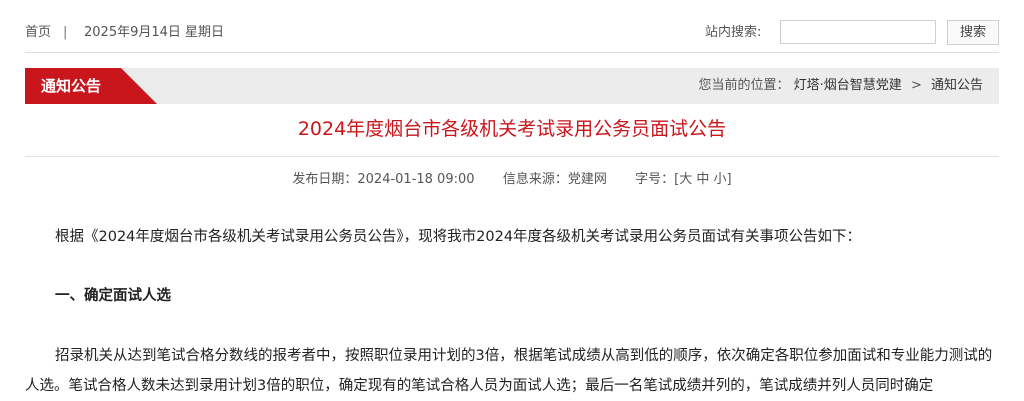 The image size is (1024, 401). What do you see at coordinates (858, 32) in the screenshot?
I see `search-input` at bounding box center [858, 32].